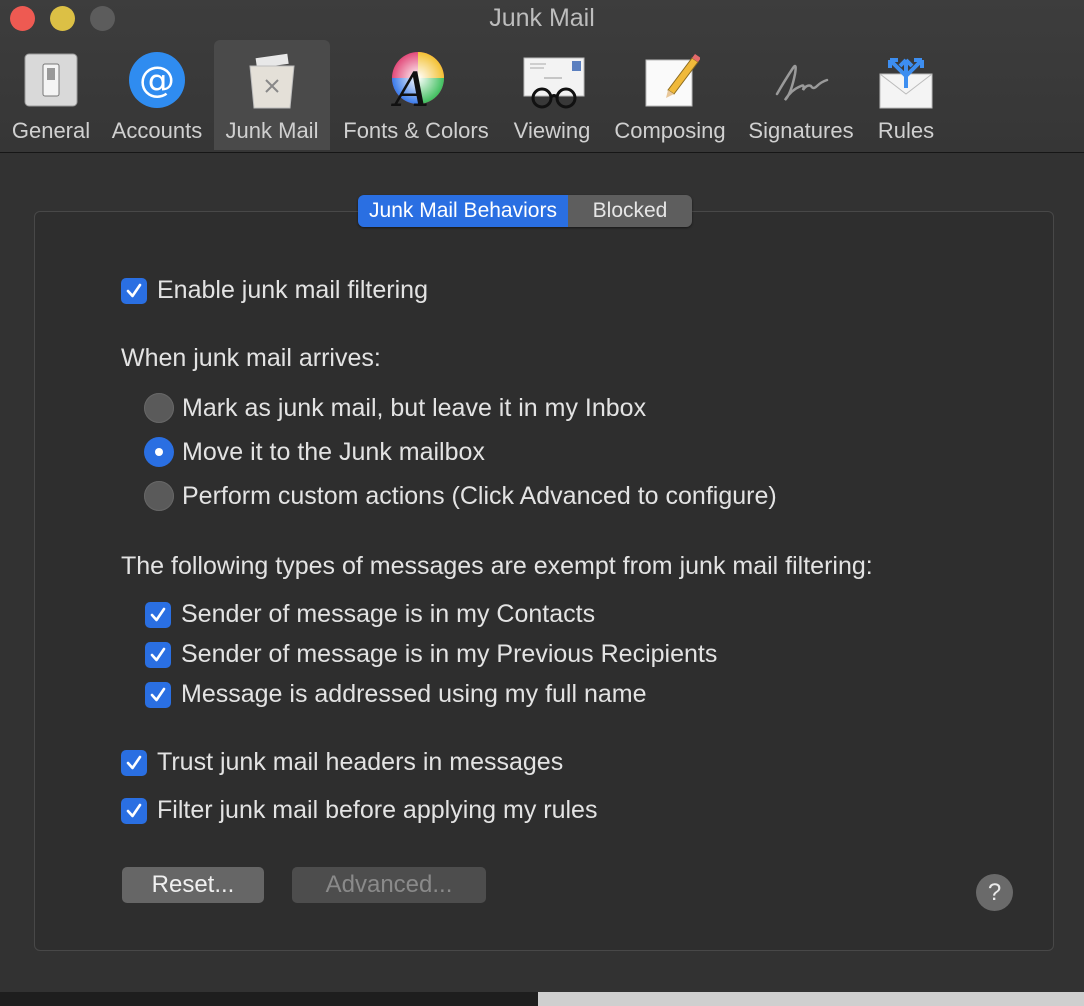 Image resolution: width=1084 pixels, height=1006 pixels. I want to click on toolbar-label: Rules, so click(906, 130).